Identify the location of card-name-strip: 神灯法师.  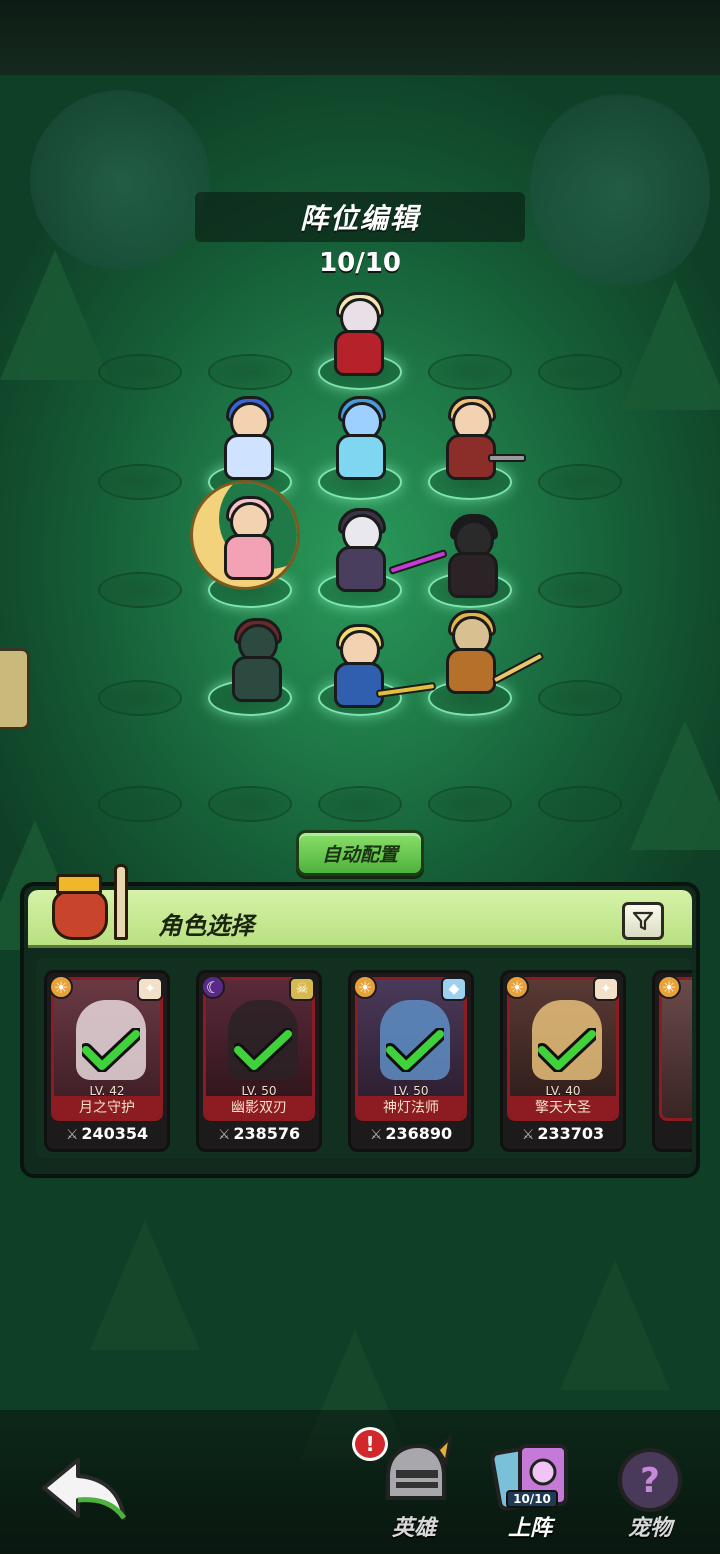
(411, 1107).